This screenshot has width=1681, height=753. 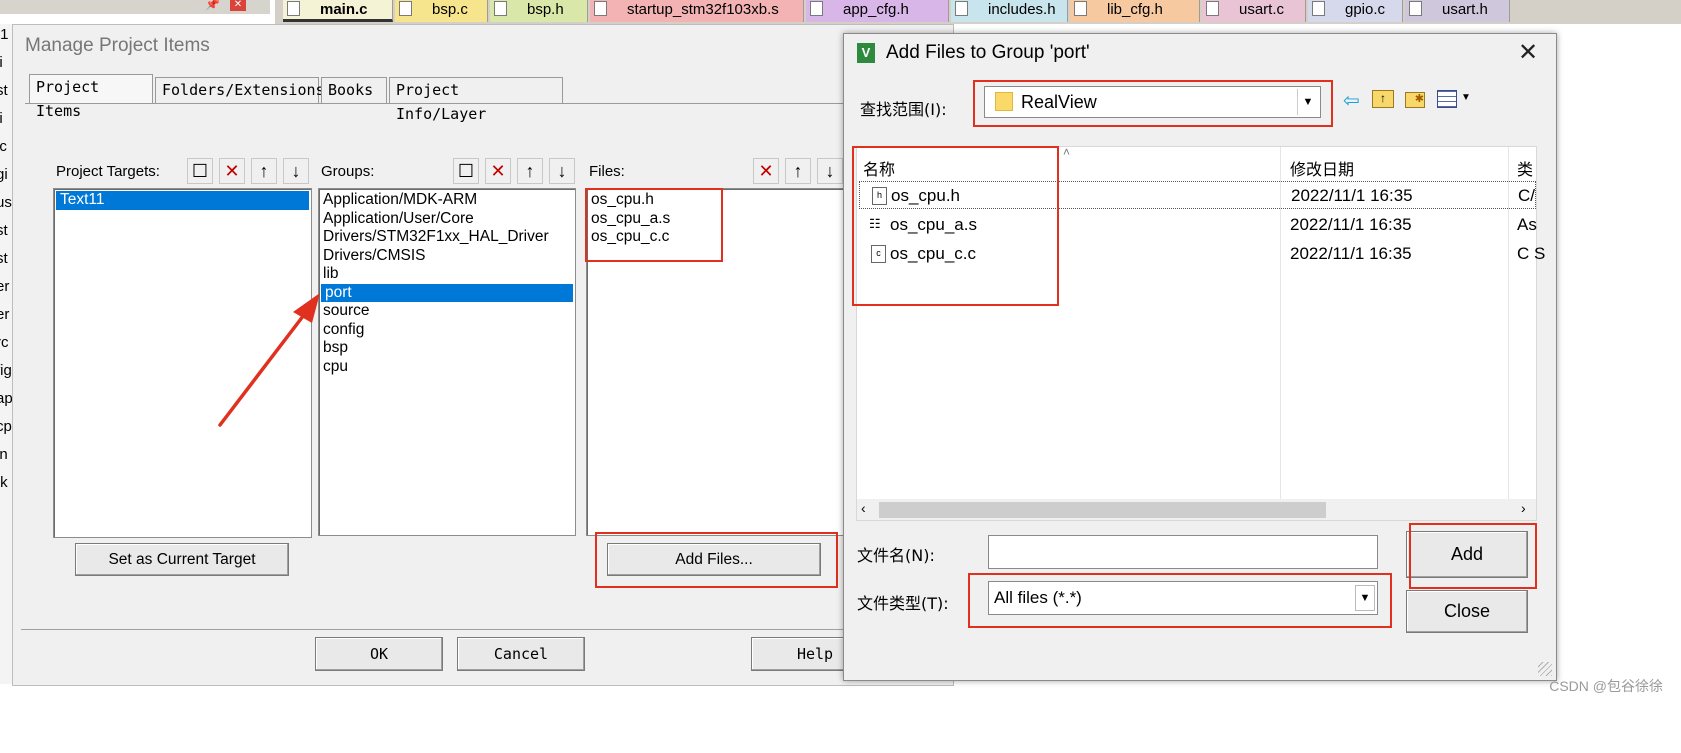 I want to click on scrollbar-thumb, so click(x=1102, y=510).